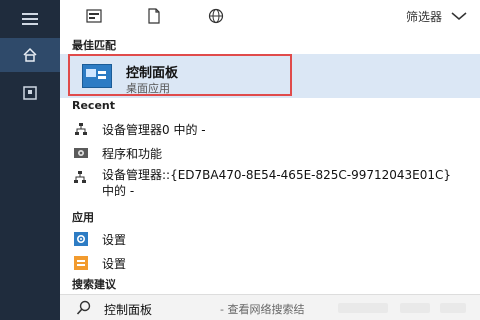 This screenshot has height=320, width=480. I want to click on apps-filter-button, so click(94, 16).